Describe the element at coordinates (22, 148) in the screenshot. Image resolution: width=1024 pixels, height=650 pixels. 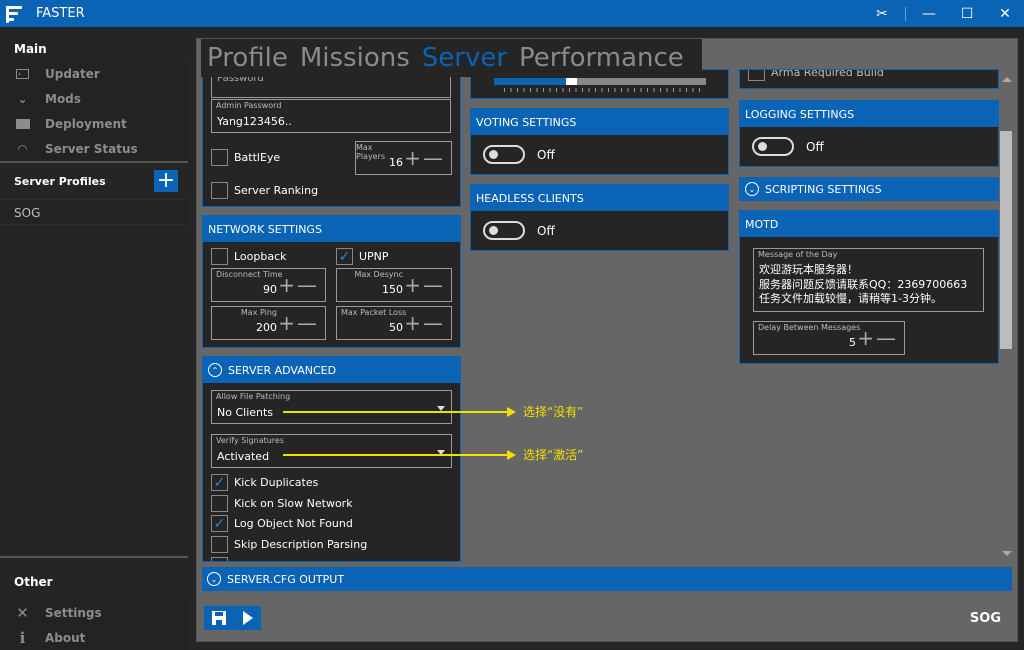
I see `gauge-icon: ◠` at that location.